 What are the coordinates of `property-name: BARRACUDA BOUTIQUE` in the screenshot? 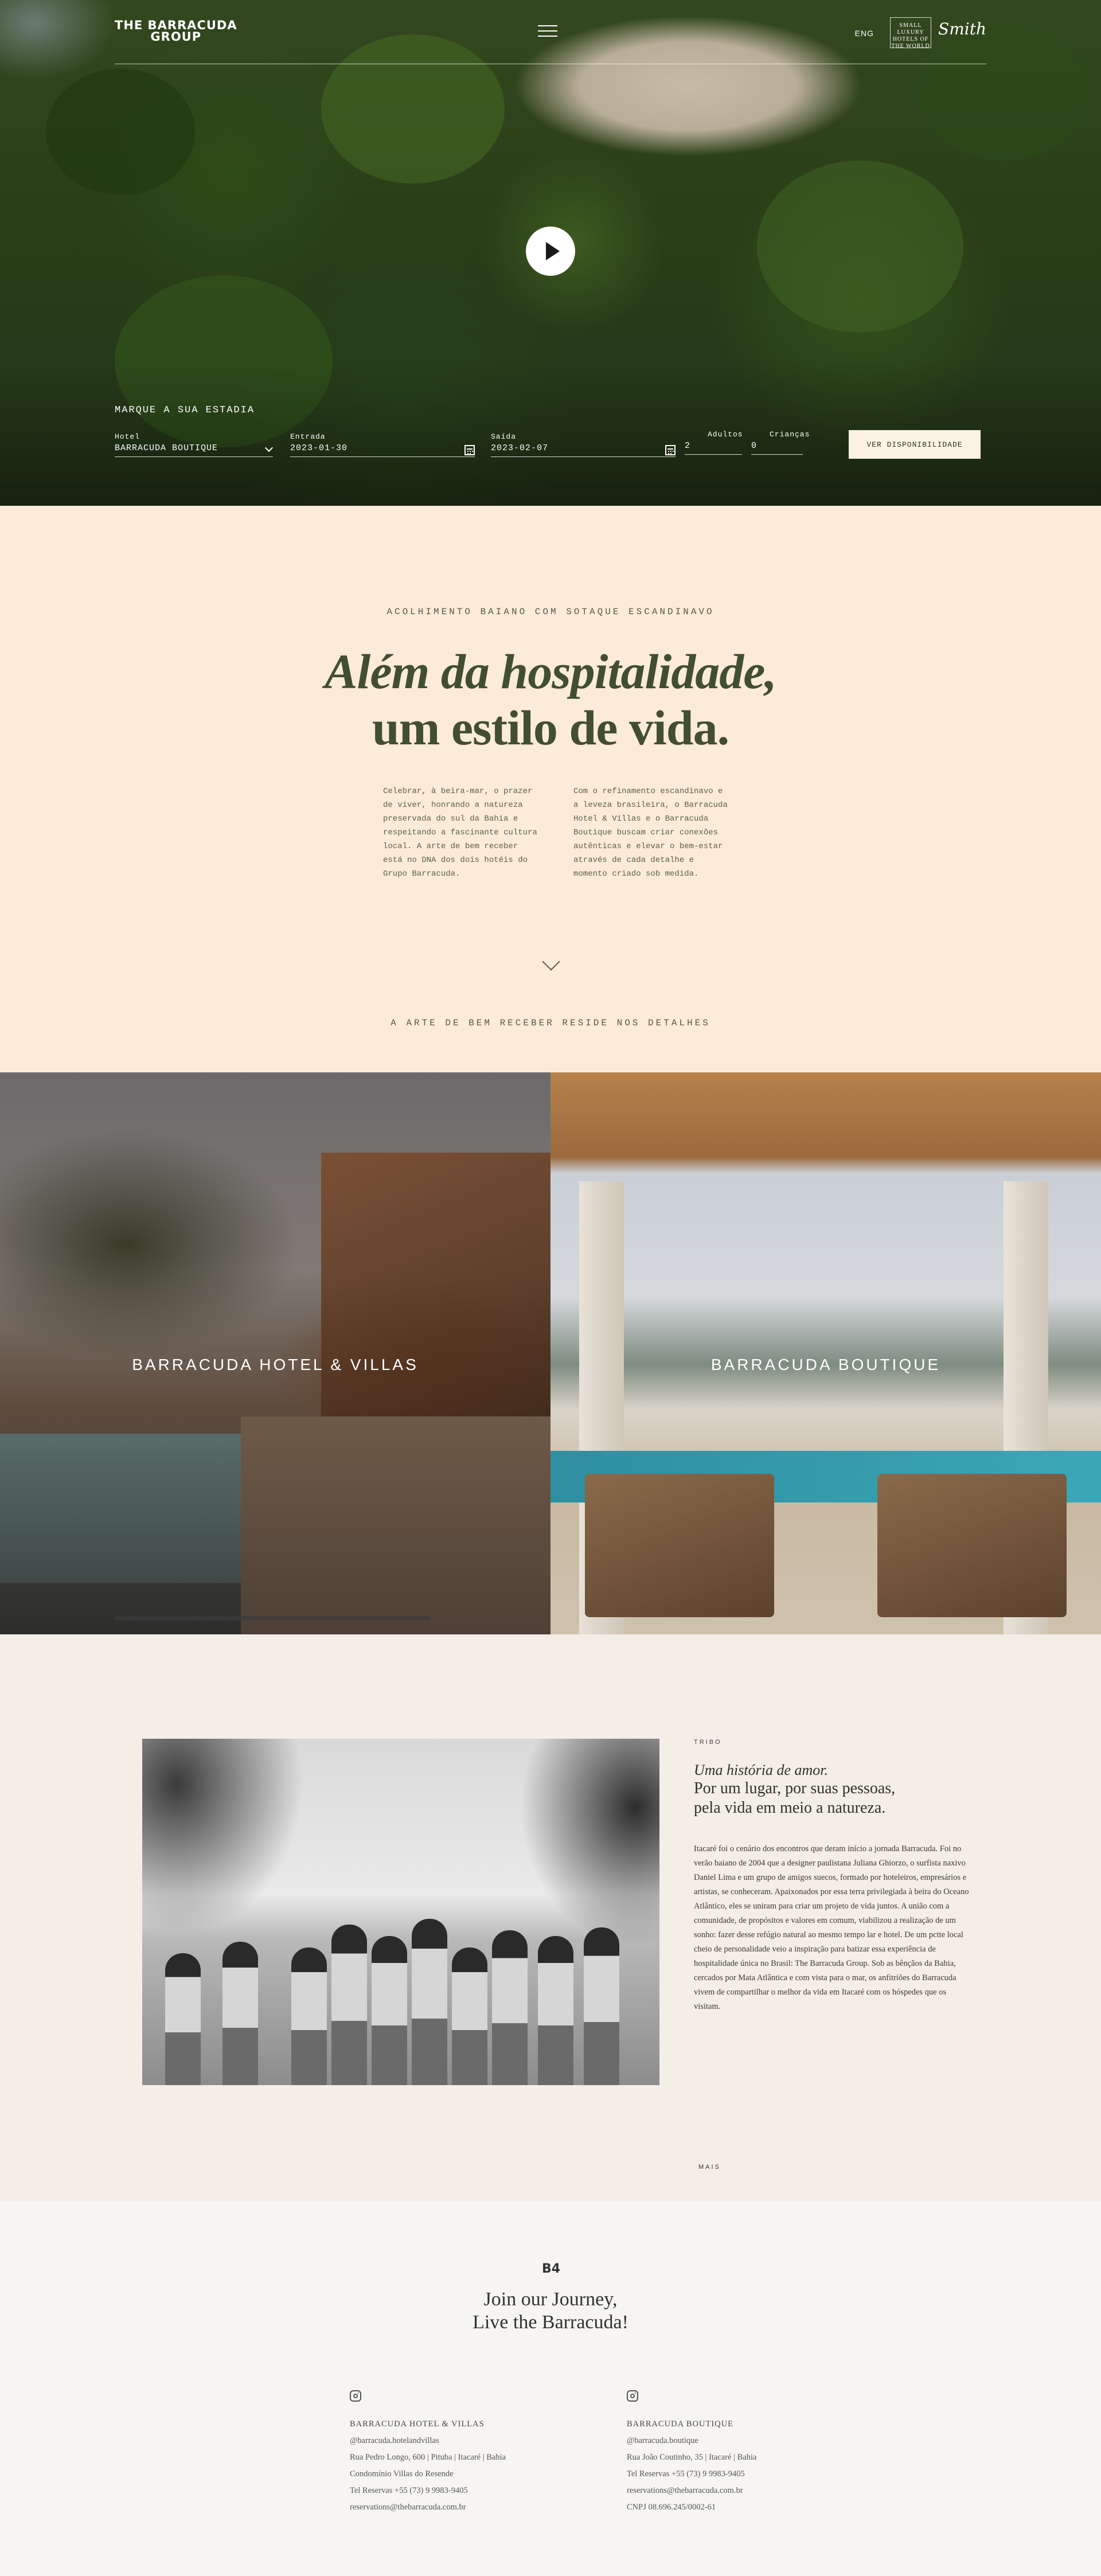 It's located at (825, 1365).